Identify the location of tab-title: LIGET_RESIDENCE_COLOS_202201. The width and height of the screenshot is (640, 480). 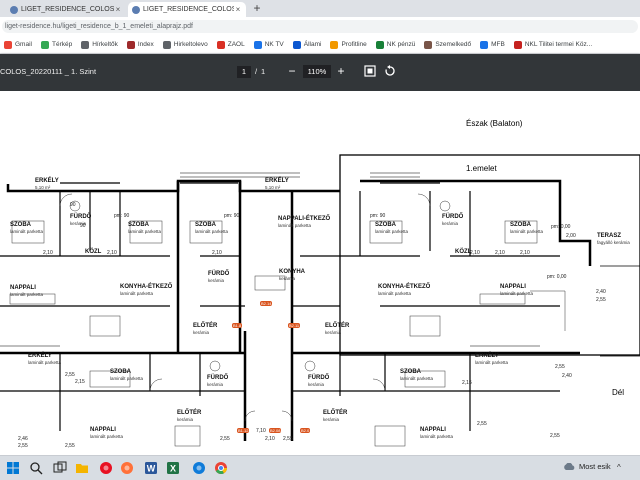
(67, 9).